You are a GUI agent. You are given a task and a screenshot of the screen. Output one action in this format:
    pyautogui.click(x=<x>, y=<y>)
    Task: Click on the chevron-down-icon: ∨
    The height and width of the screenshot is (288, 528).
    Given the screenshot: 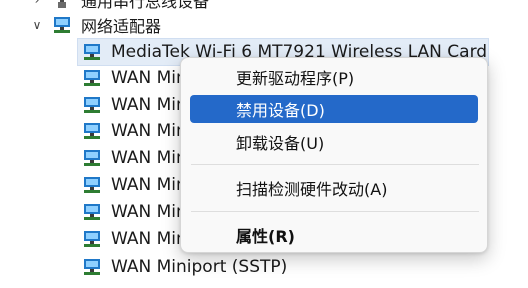 What is the action you would take?
    pyautogui.click(x=37, y=25)
    